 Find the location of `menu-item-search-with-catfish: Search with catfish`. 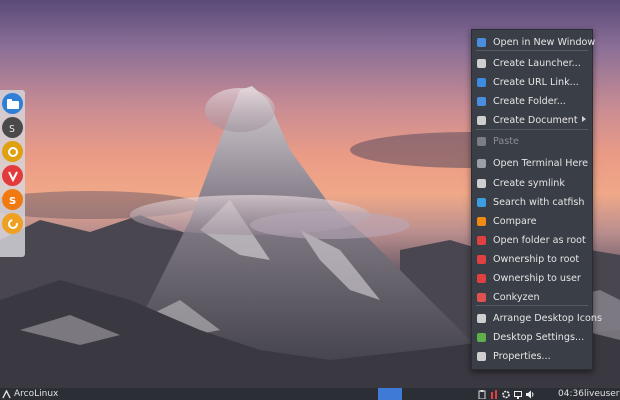

menu-item-search-with-catfish: Search with catfish is located at coordinates (532, 202).